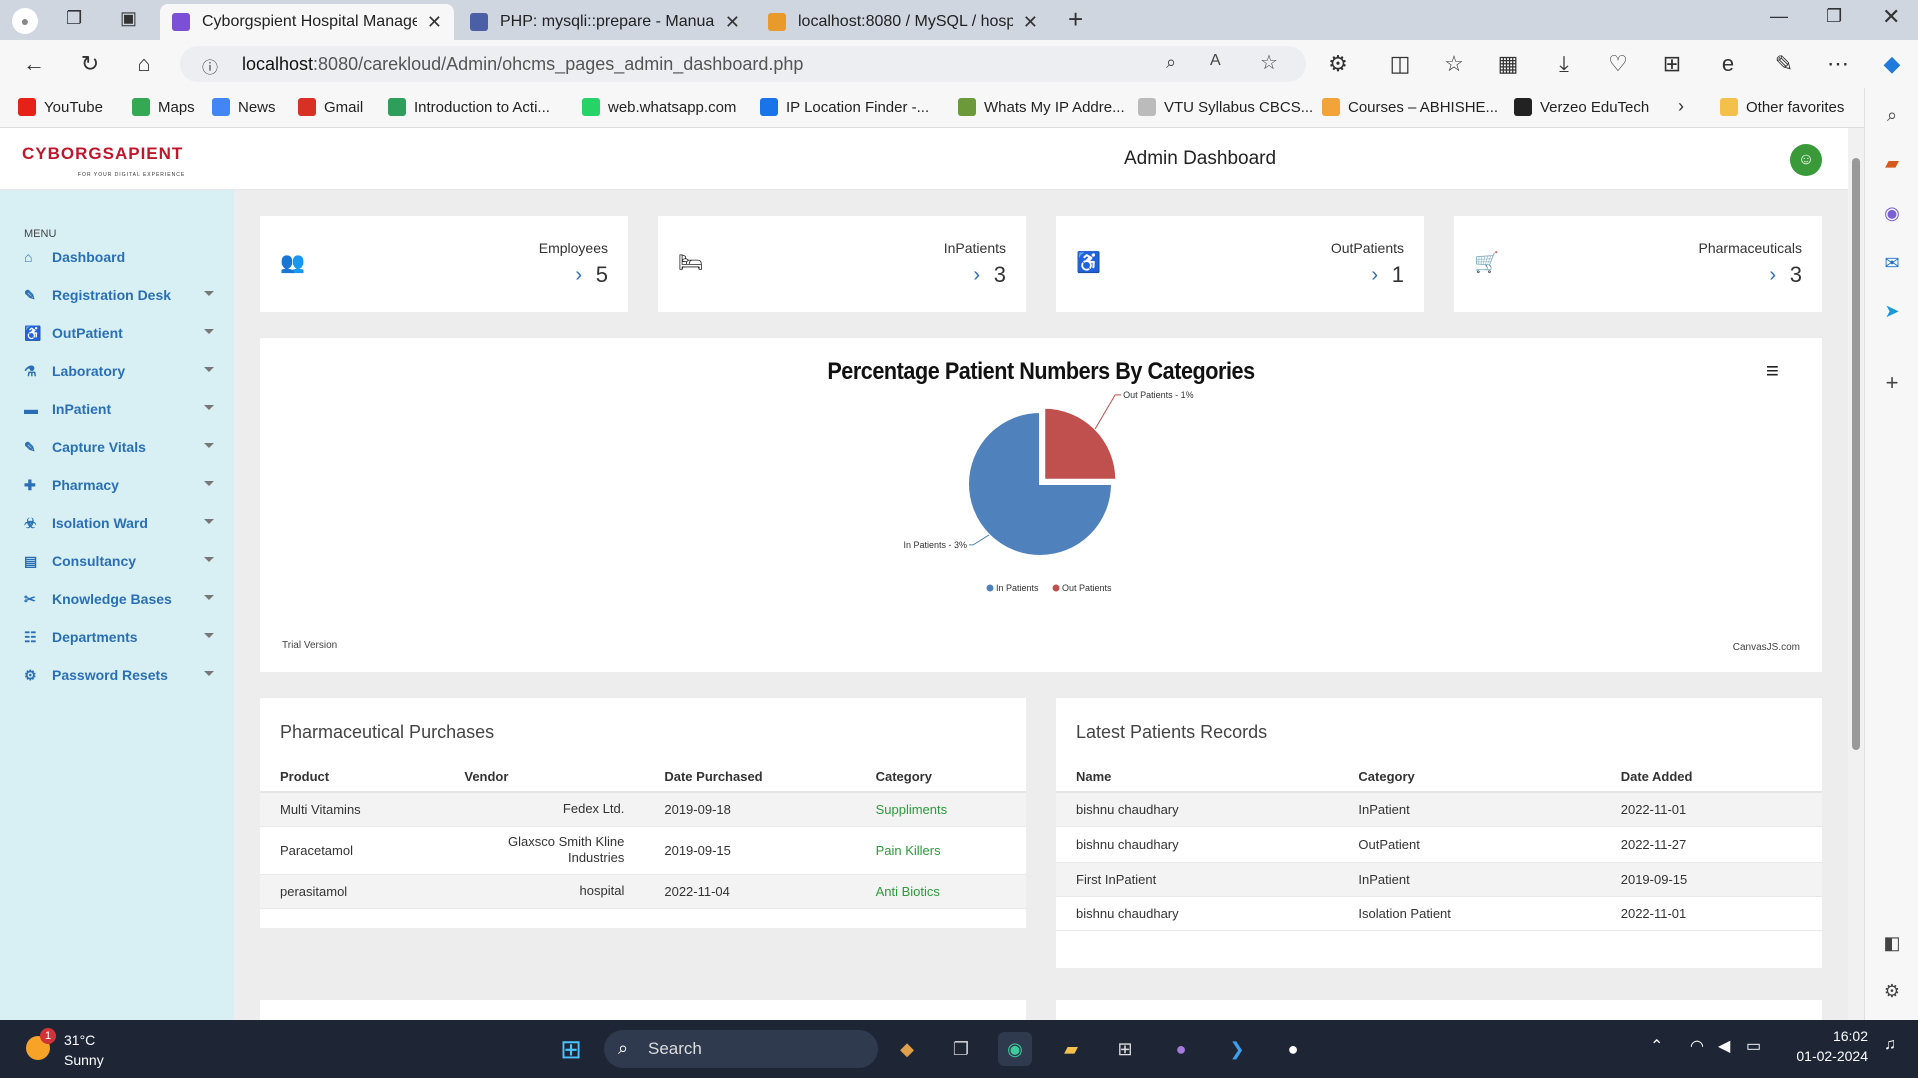  I want to click on copilot-icon: ◆, so click(1892, 64).